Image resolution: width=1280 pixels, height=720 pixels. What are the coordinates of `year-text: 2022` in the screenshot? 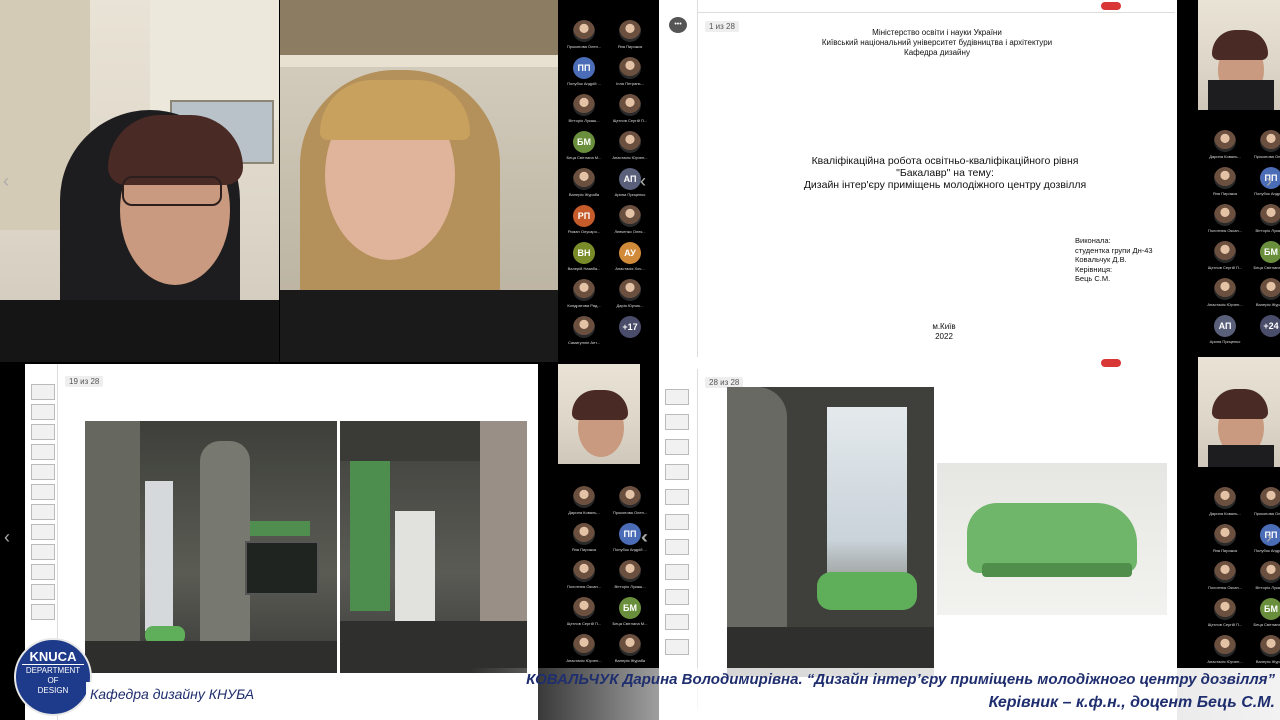 It's located at (944, 336).